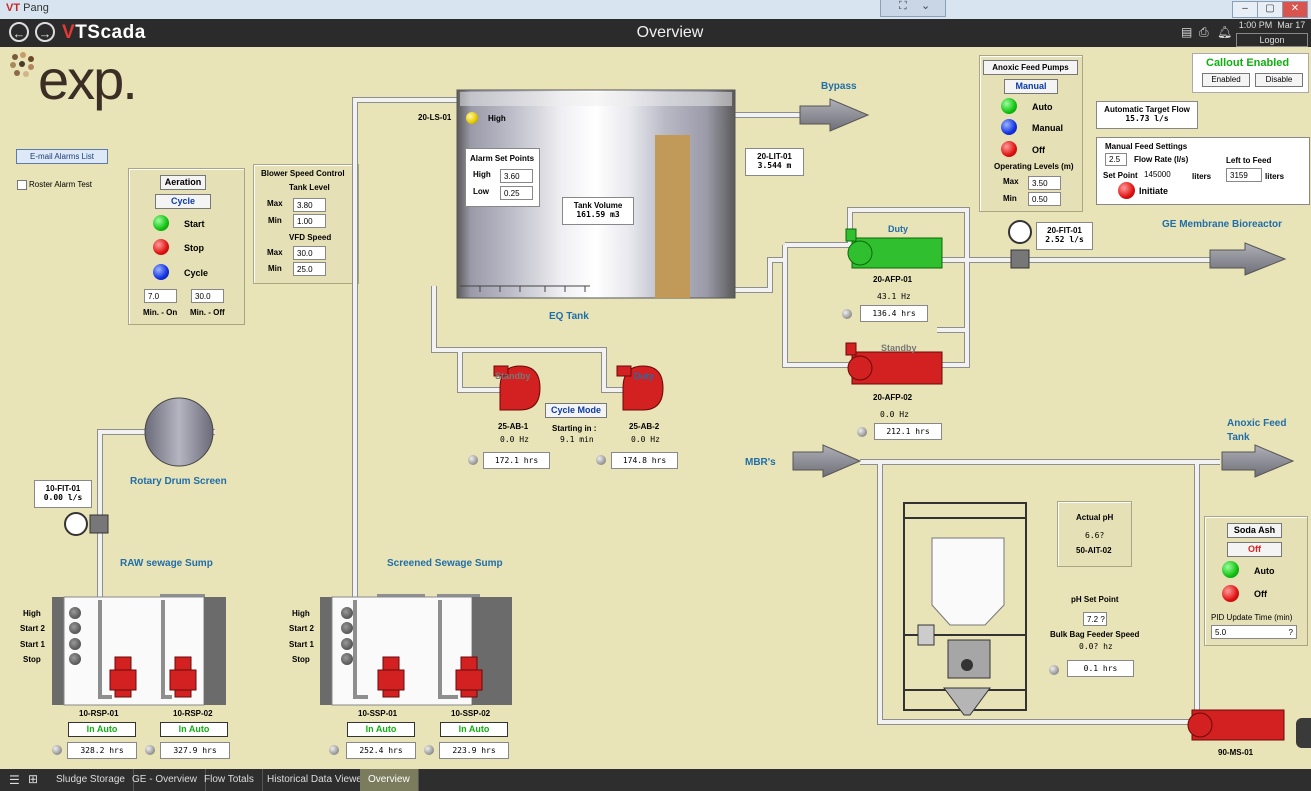  What do you see at coordinates (1279, 80) in the screenshot?
I see `callout-disable-button: Disable` at bounding box center [1279, 80].